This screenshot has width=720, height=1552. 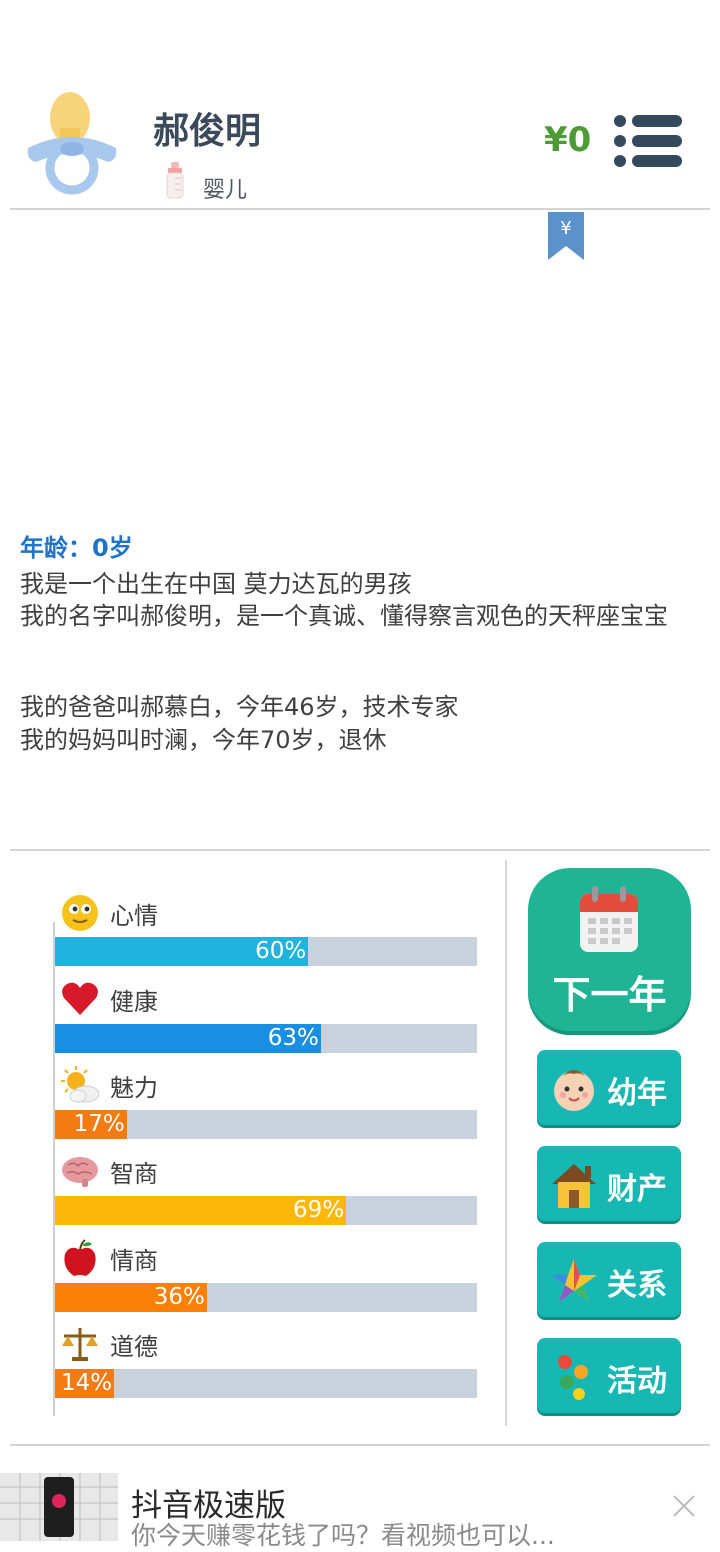 I want to click on relationship-button: 关系, so click(x=609, y=1279).